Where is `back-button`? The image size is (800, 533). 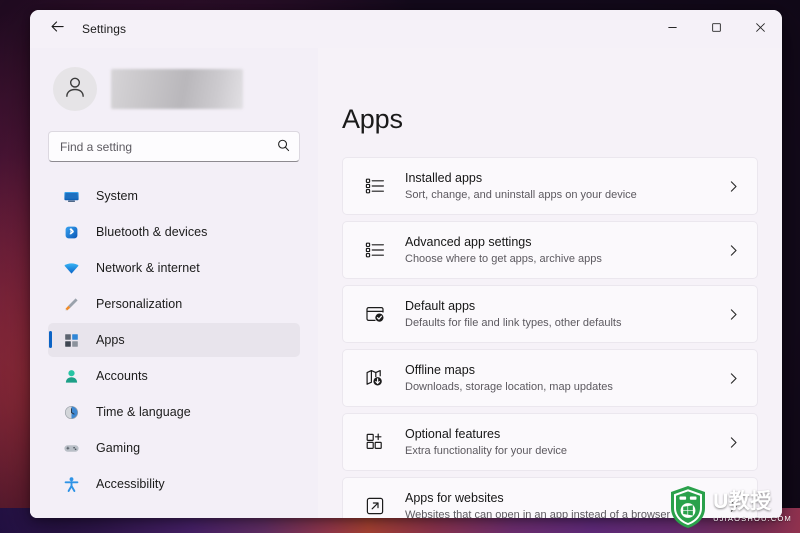
back-button is located at coordinates (57, 29).